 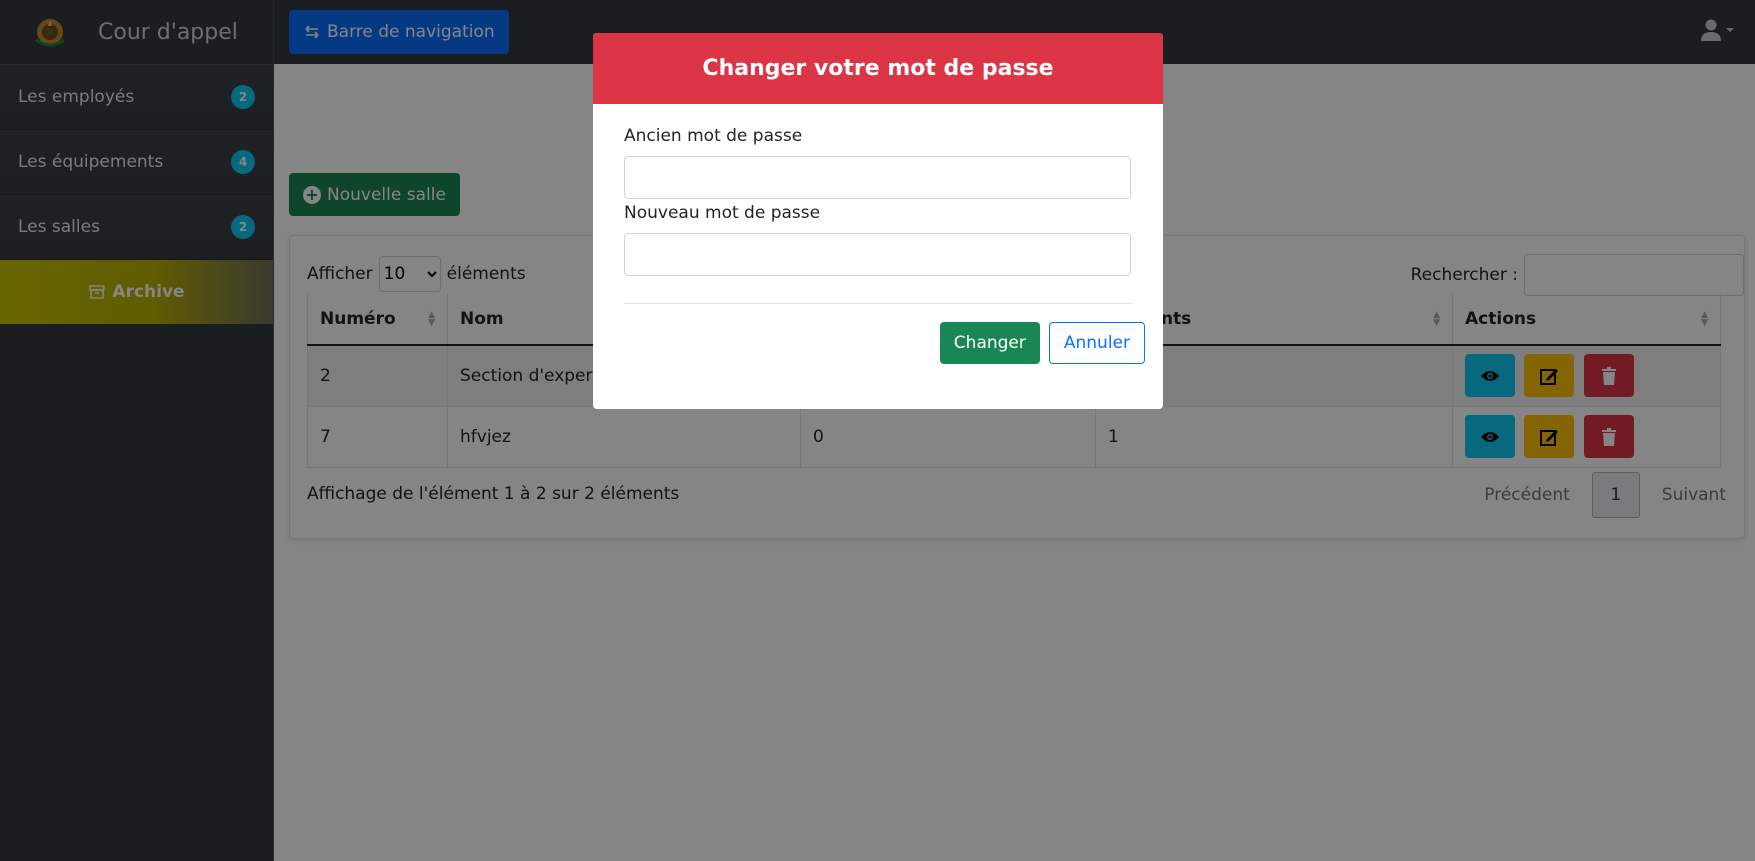 I want to click on old-password-label: Ancien mot de passe, so click(x=713, y=136).